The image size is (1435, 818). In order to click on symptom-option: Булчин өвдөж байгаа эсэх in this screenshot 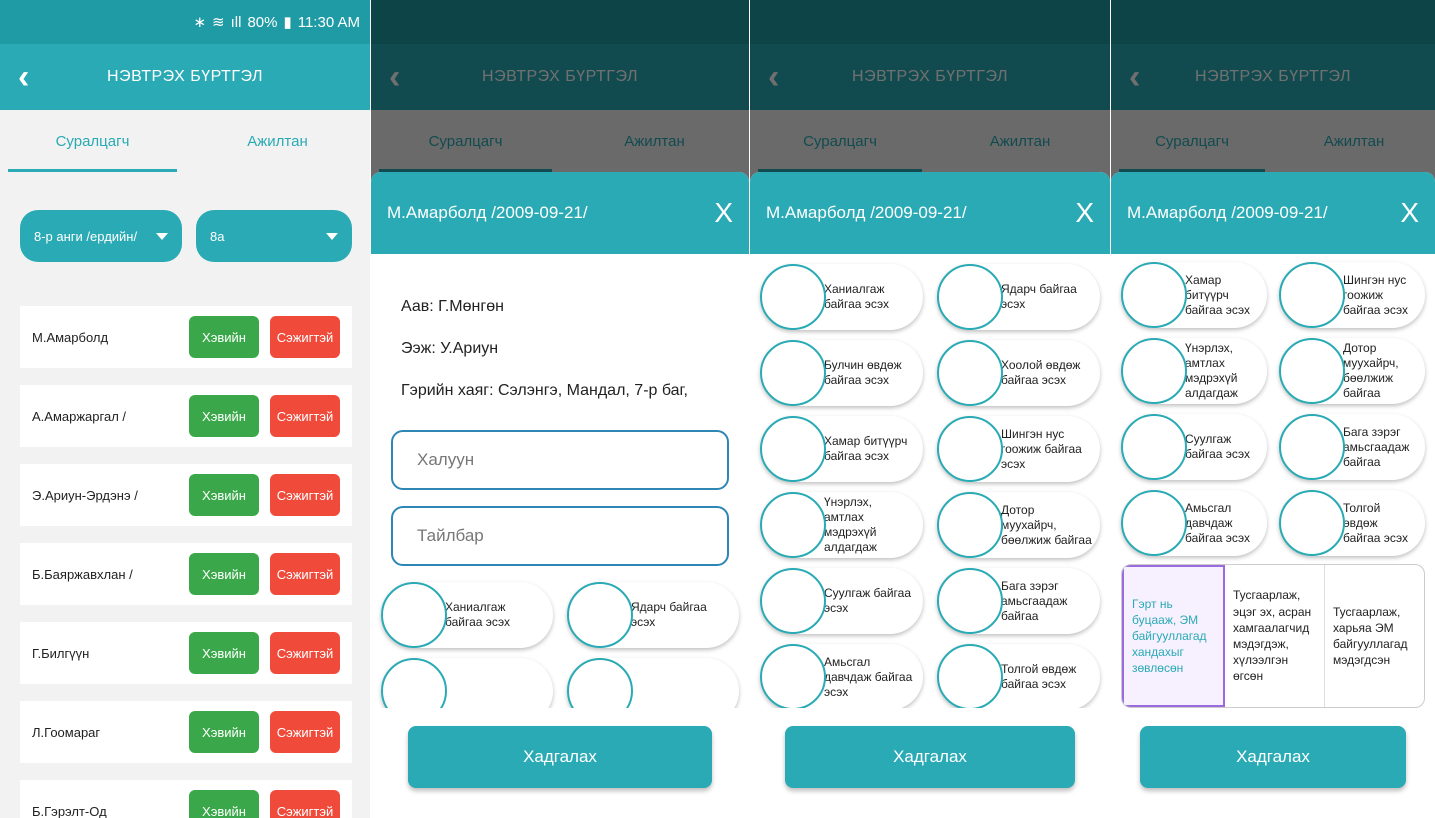, I will do `click(841, 373)`.